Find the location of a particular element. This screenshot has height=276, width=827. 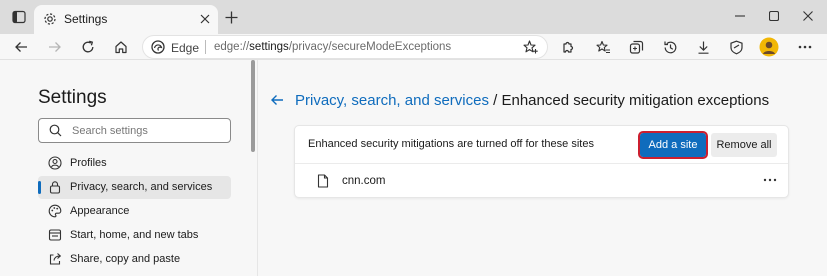

sidebar-item-label: Start, home, and new tabs is located at coordinates (134, 235).